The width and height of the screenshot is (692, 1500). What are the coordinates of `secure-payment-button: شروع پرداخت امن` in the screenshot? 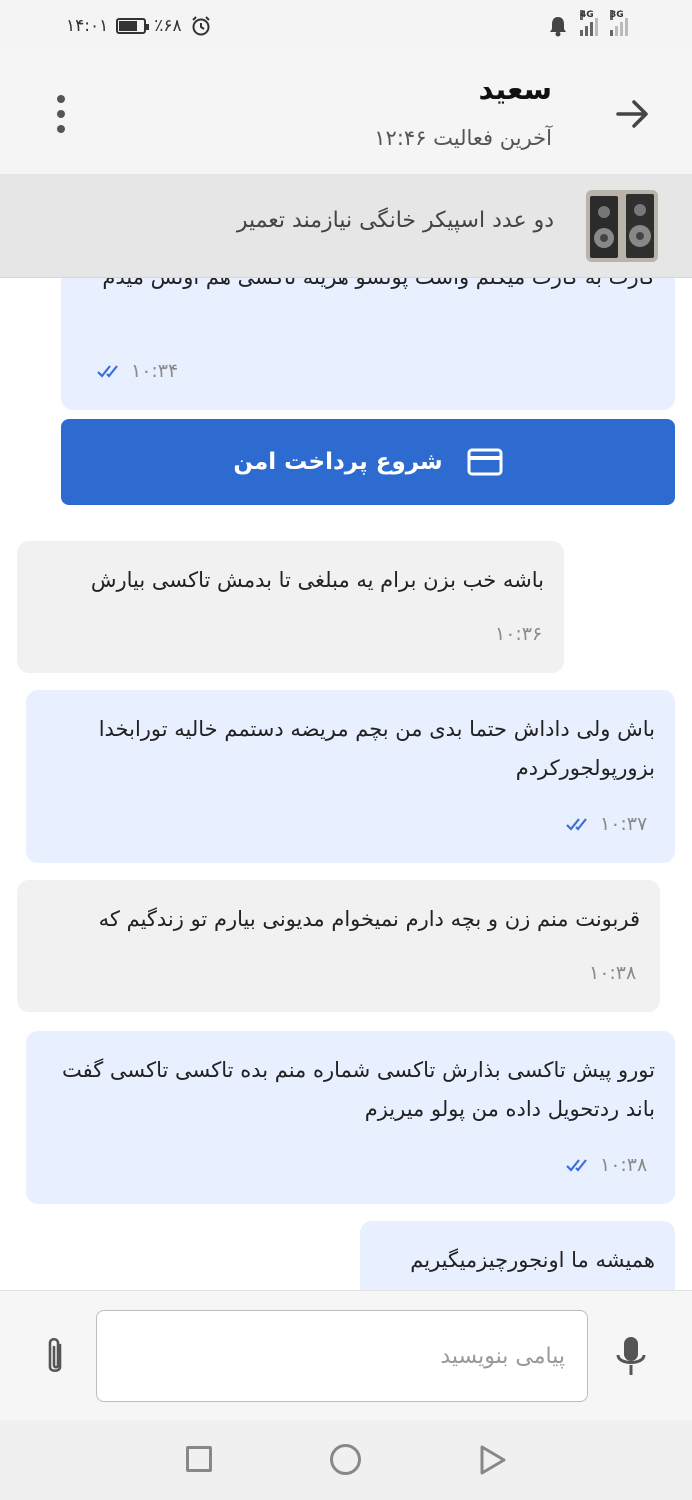 It's located at (368, 462).